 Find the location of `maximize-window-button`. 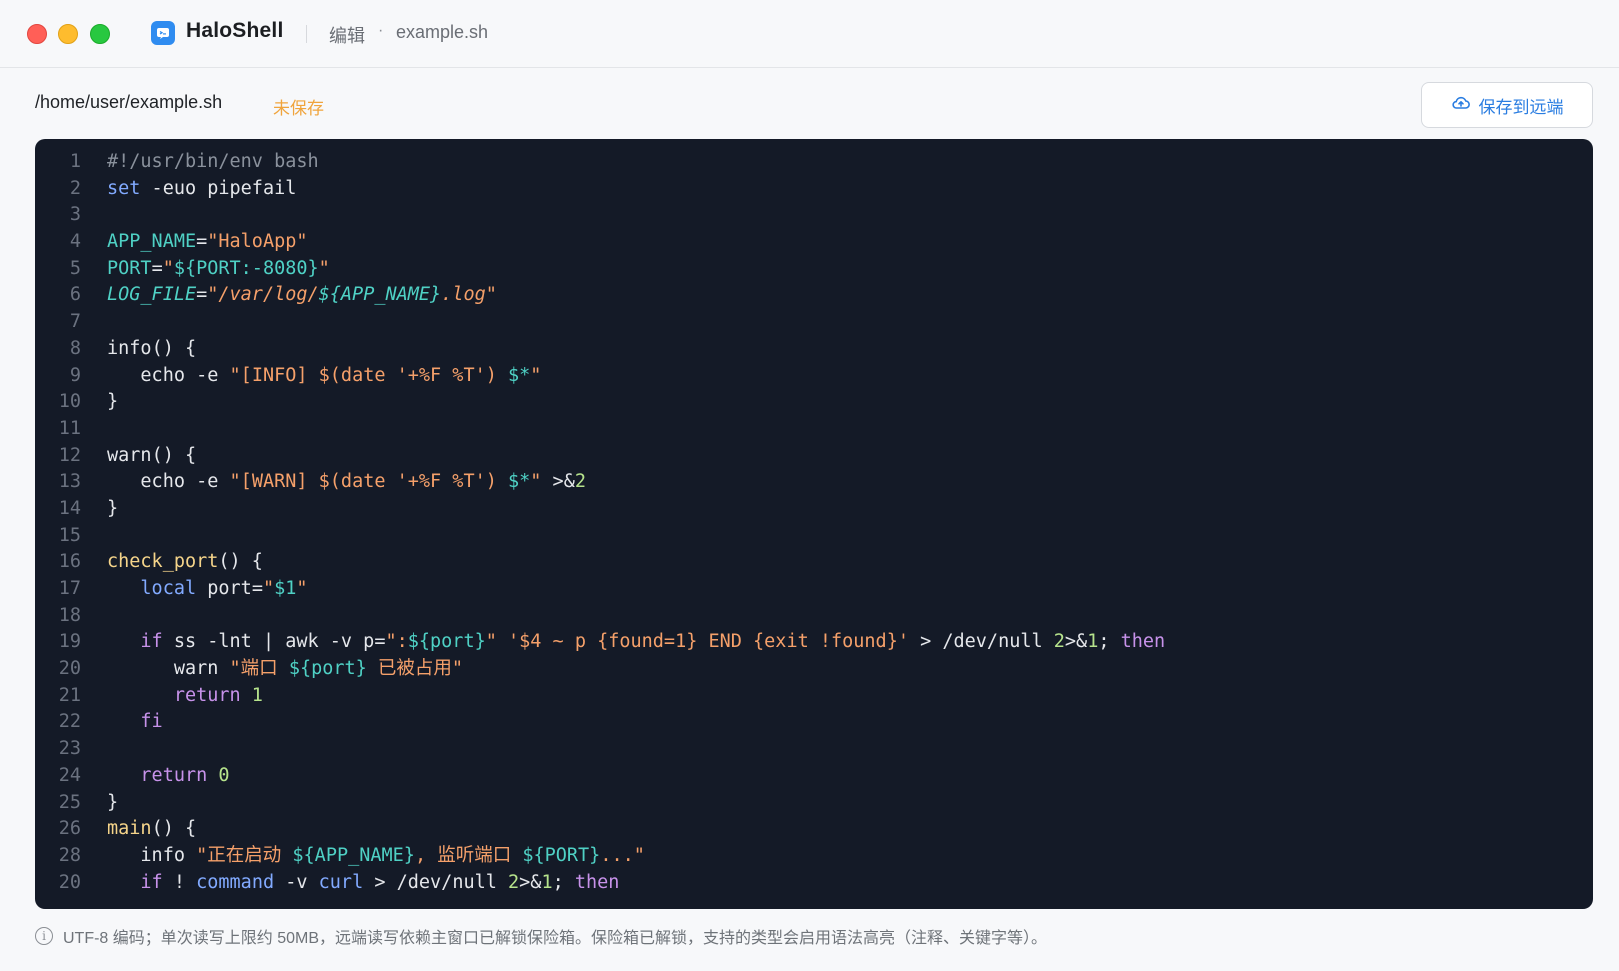

maximize-window-button is located at coordinates (100, 34).